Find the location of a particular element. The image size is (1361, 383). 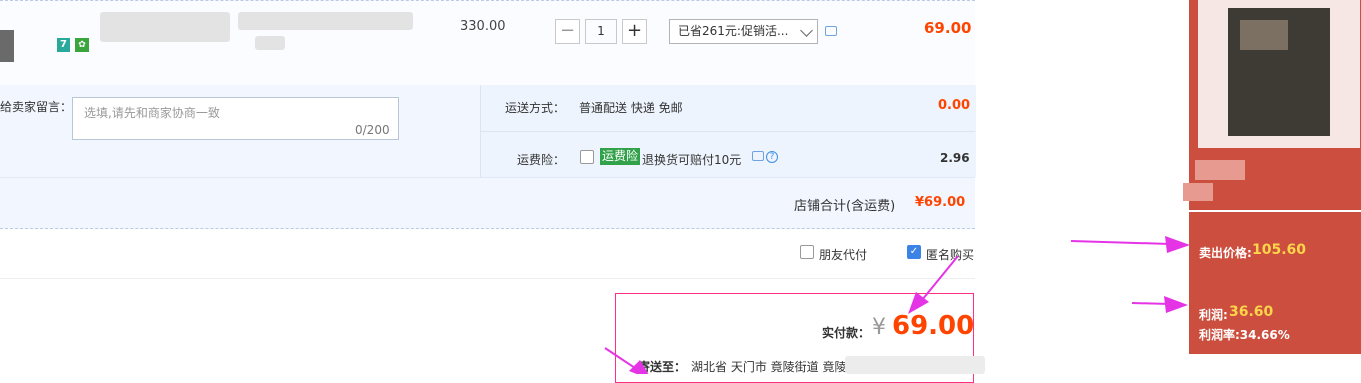

arrow-address is located at coordinates (626, 360).